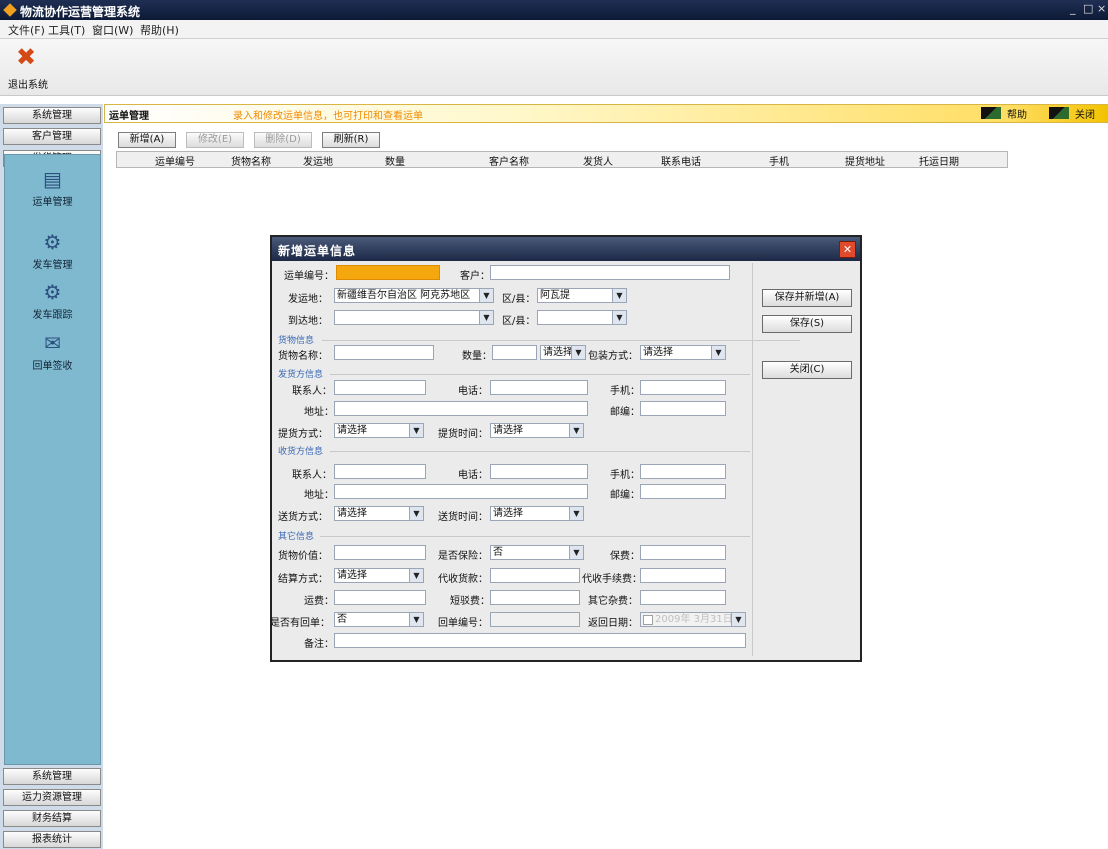 This screenshot has height=849, width=1108. Describe the element at coordinates (26, 30) in the screenshot. I see `menu-file: 文件(F)` at that location.